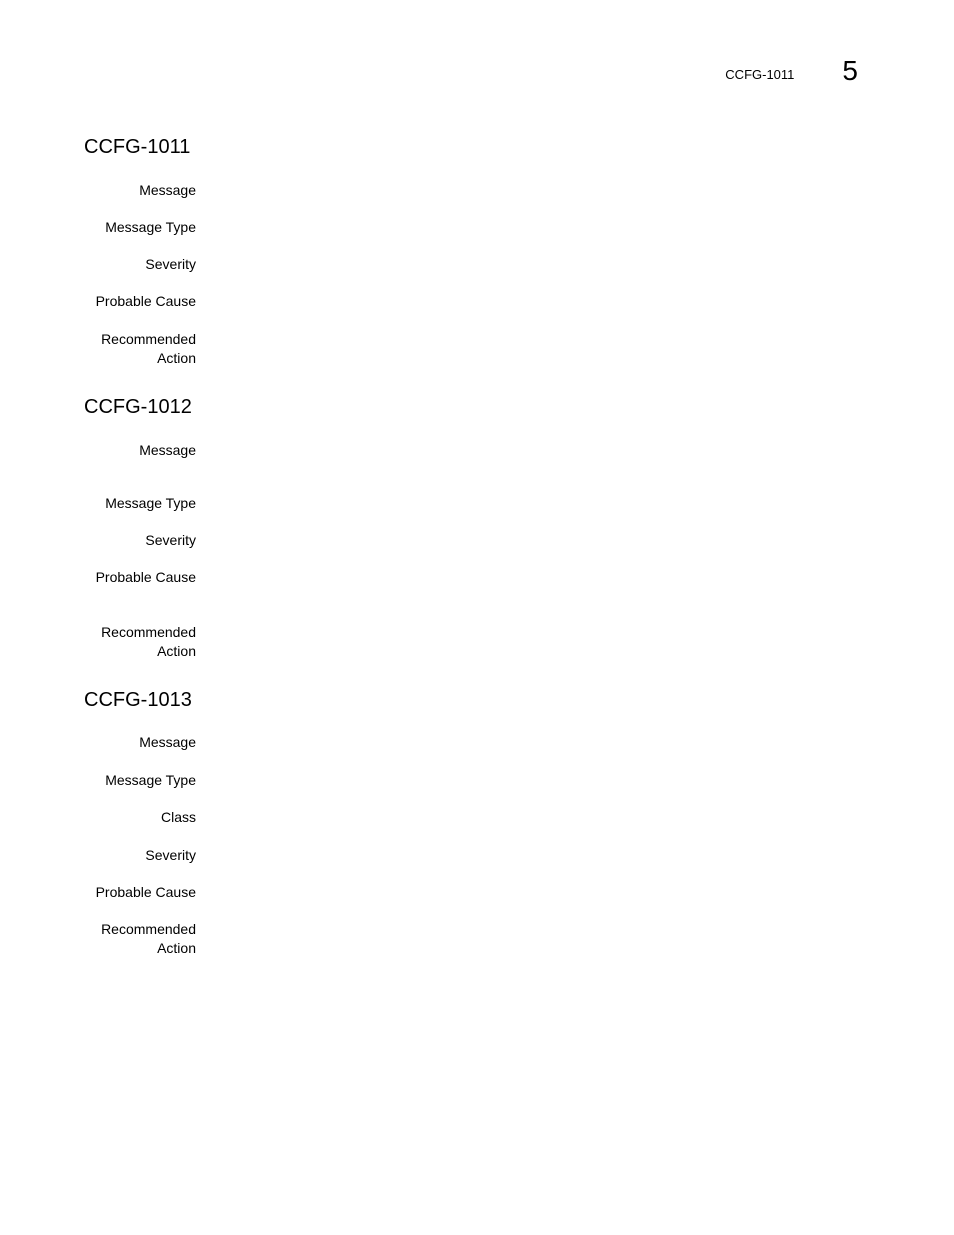 The width and height of the screenshot is (954, 1235). Describe the element at coordinates (137, 147) in the screenshot. I see `section-title: CCFG-1011` at that location.